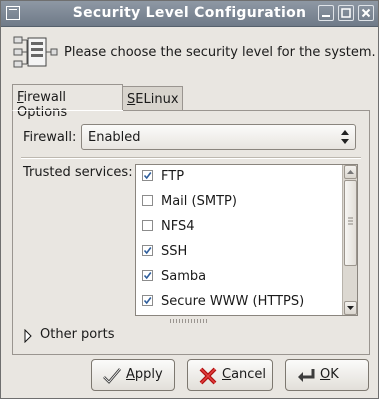 The width and height of the screenshot is (379, 399). I want to click on tab-selinux-label: ELinux, so click(157, 99).